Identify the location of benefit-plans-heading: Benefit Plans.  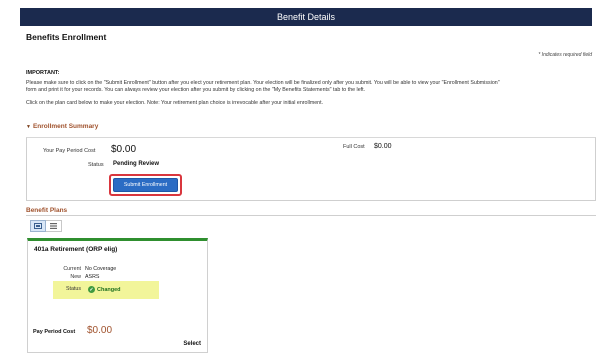
(47, 210).